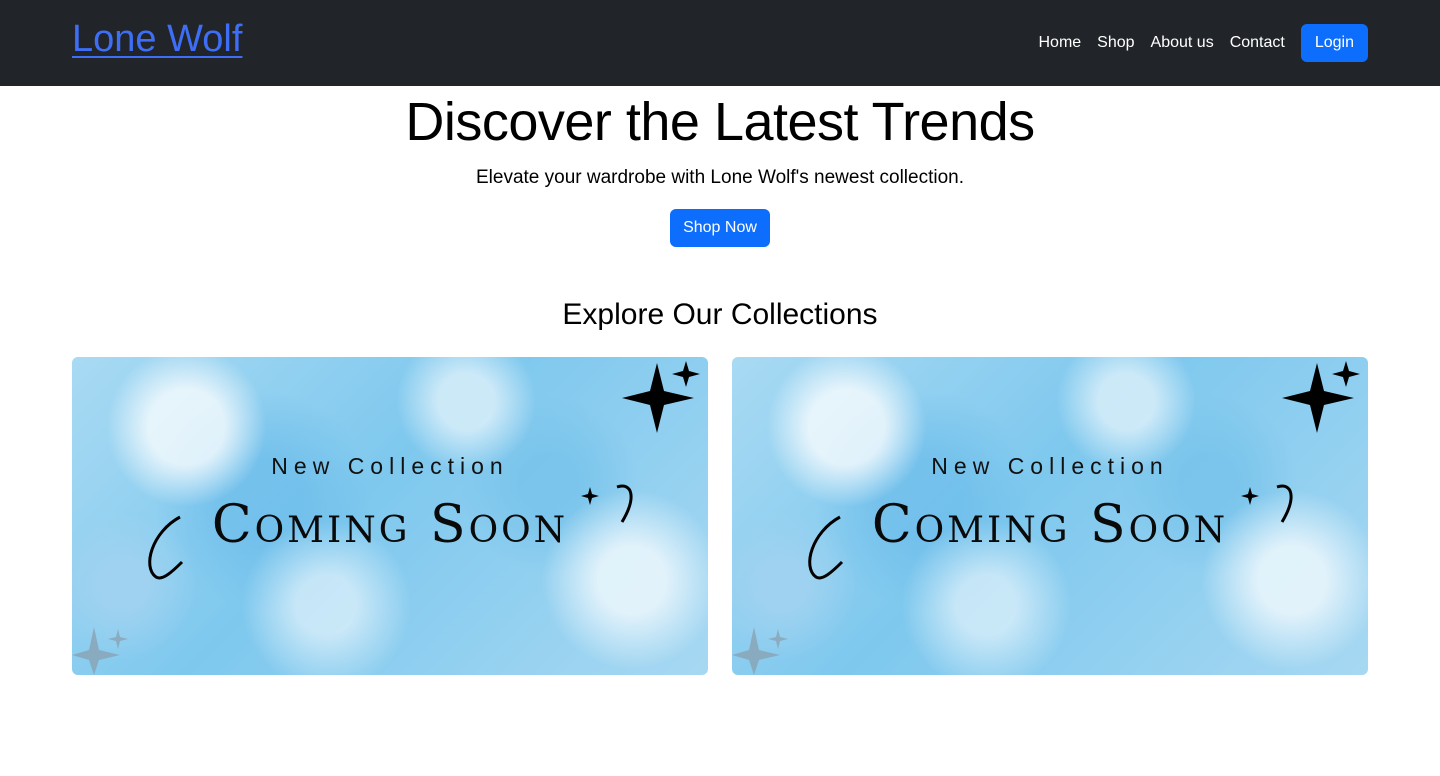 This screenshot has width=1440, height=776. What do you see at coordinates (720, 228) in the screenshot?
I see `shop-now-button: Shop Now` at bounding box center [720, 228].